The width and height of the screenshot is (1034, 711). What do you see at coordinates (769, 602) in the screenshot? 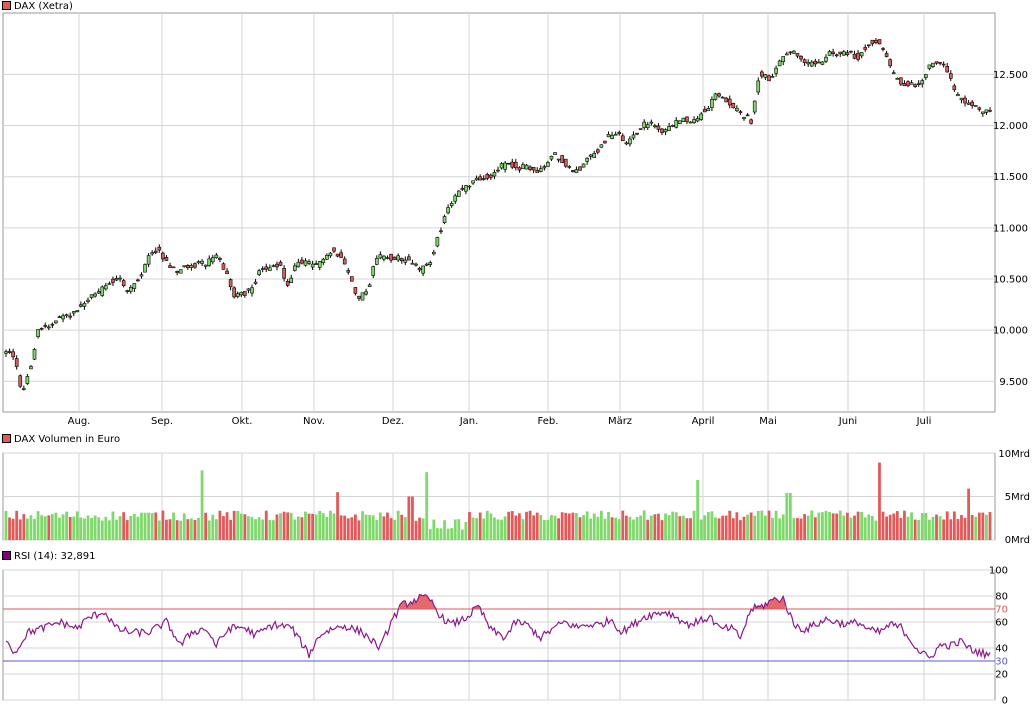
I see `rsi-overbought-fill` at bounding box center [769, 602].